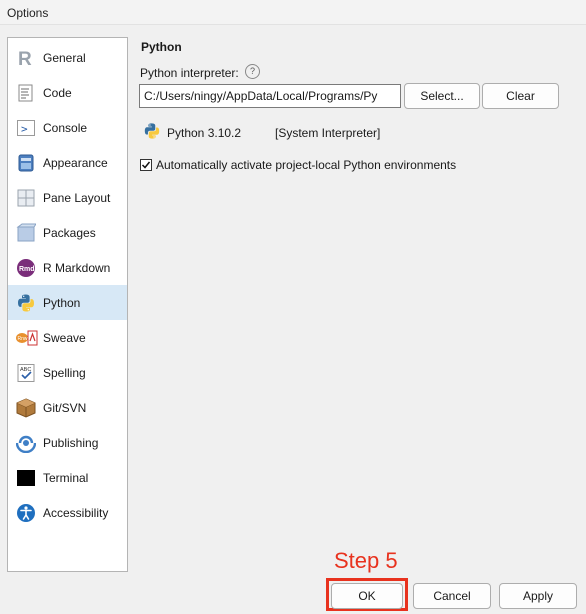 This screenshot has width=586, height=614. I want to click on python-interpreter-path-input: C:/Users/ningy/AppData/Local/Programs/Py, so click(270, 96).